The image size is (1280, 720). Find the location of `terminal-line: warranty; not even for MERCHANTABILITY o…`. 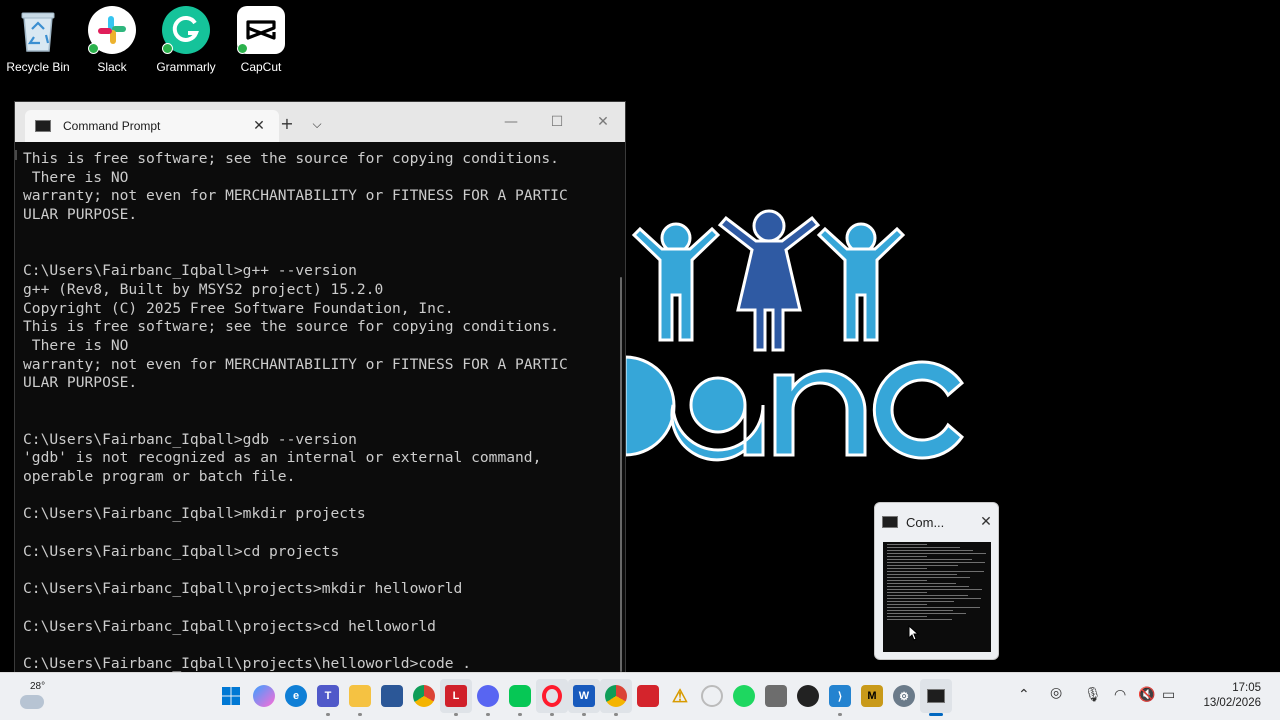

terminal-line: warranty; not even for MERCHANTABILITY o… is located at coordinates (295, 364).